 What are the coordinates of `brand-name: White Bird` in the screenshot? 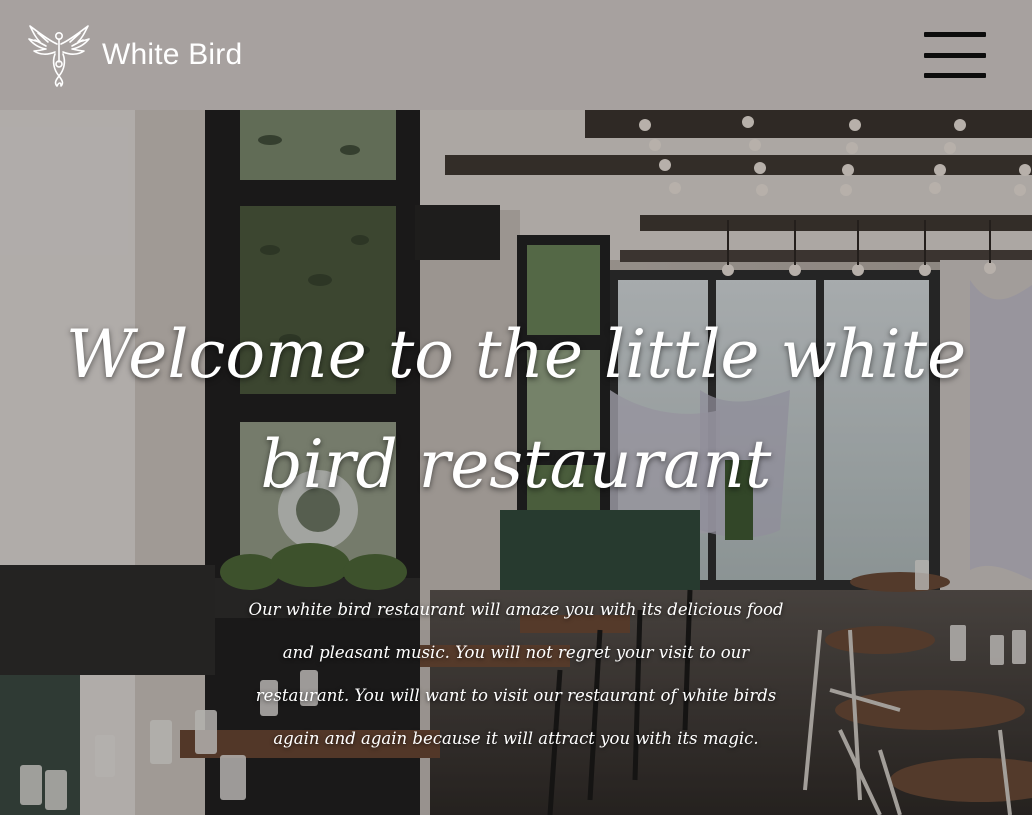 It's located at (172, 54).